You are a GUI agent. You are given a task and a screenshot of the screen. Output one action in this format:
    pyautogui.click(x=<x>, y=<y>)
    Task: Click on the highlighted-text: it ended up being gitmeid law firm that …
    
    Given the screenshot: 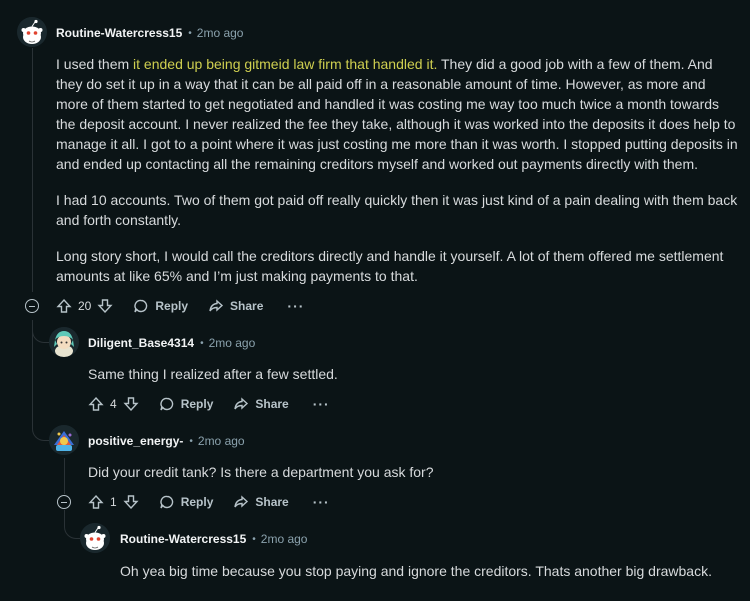 What is the action you would take?
    pyautogui.click(x=285, y=64)
    